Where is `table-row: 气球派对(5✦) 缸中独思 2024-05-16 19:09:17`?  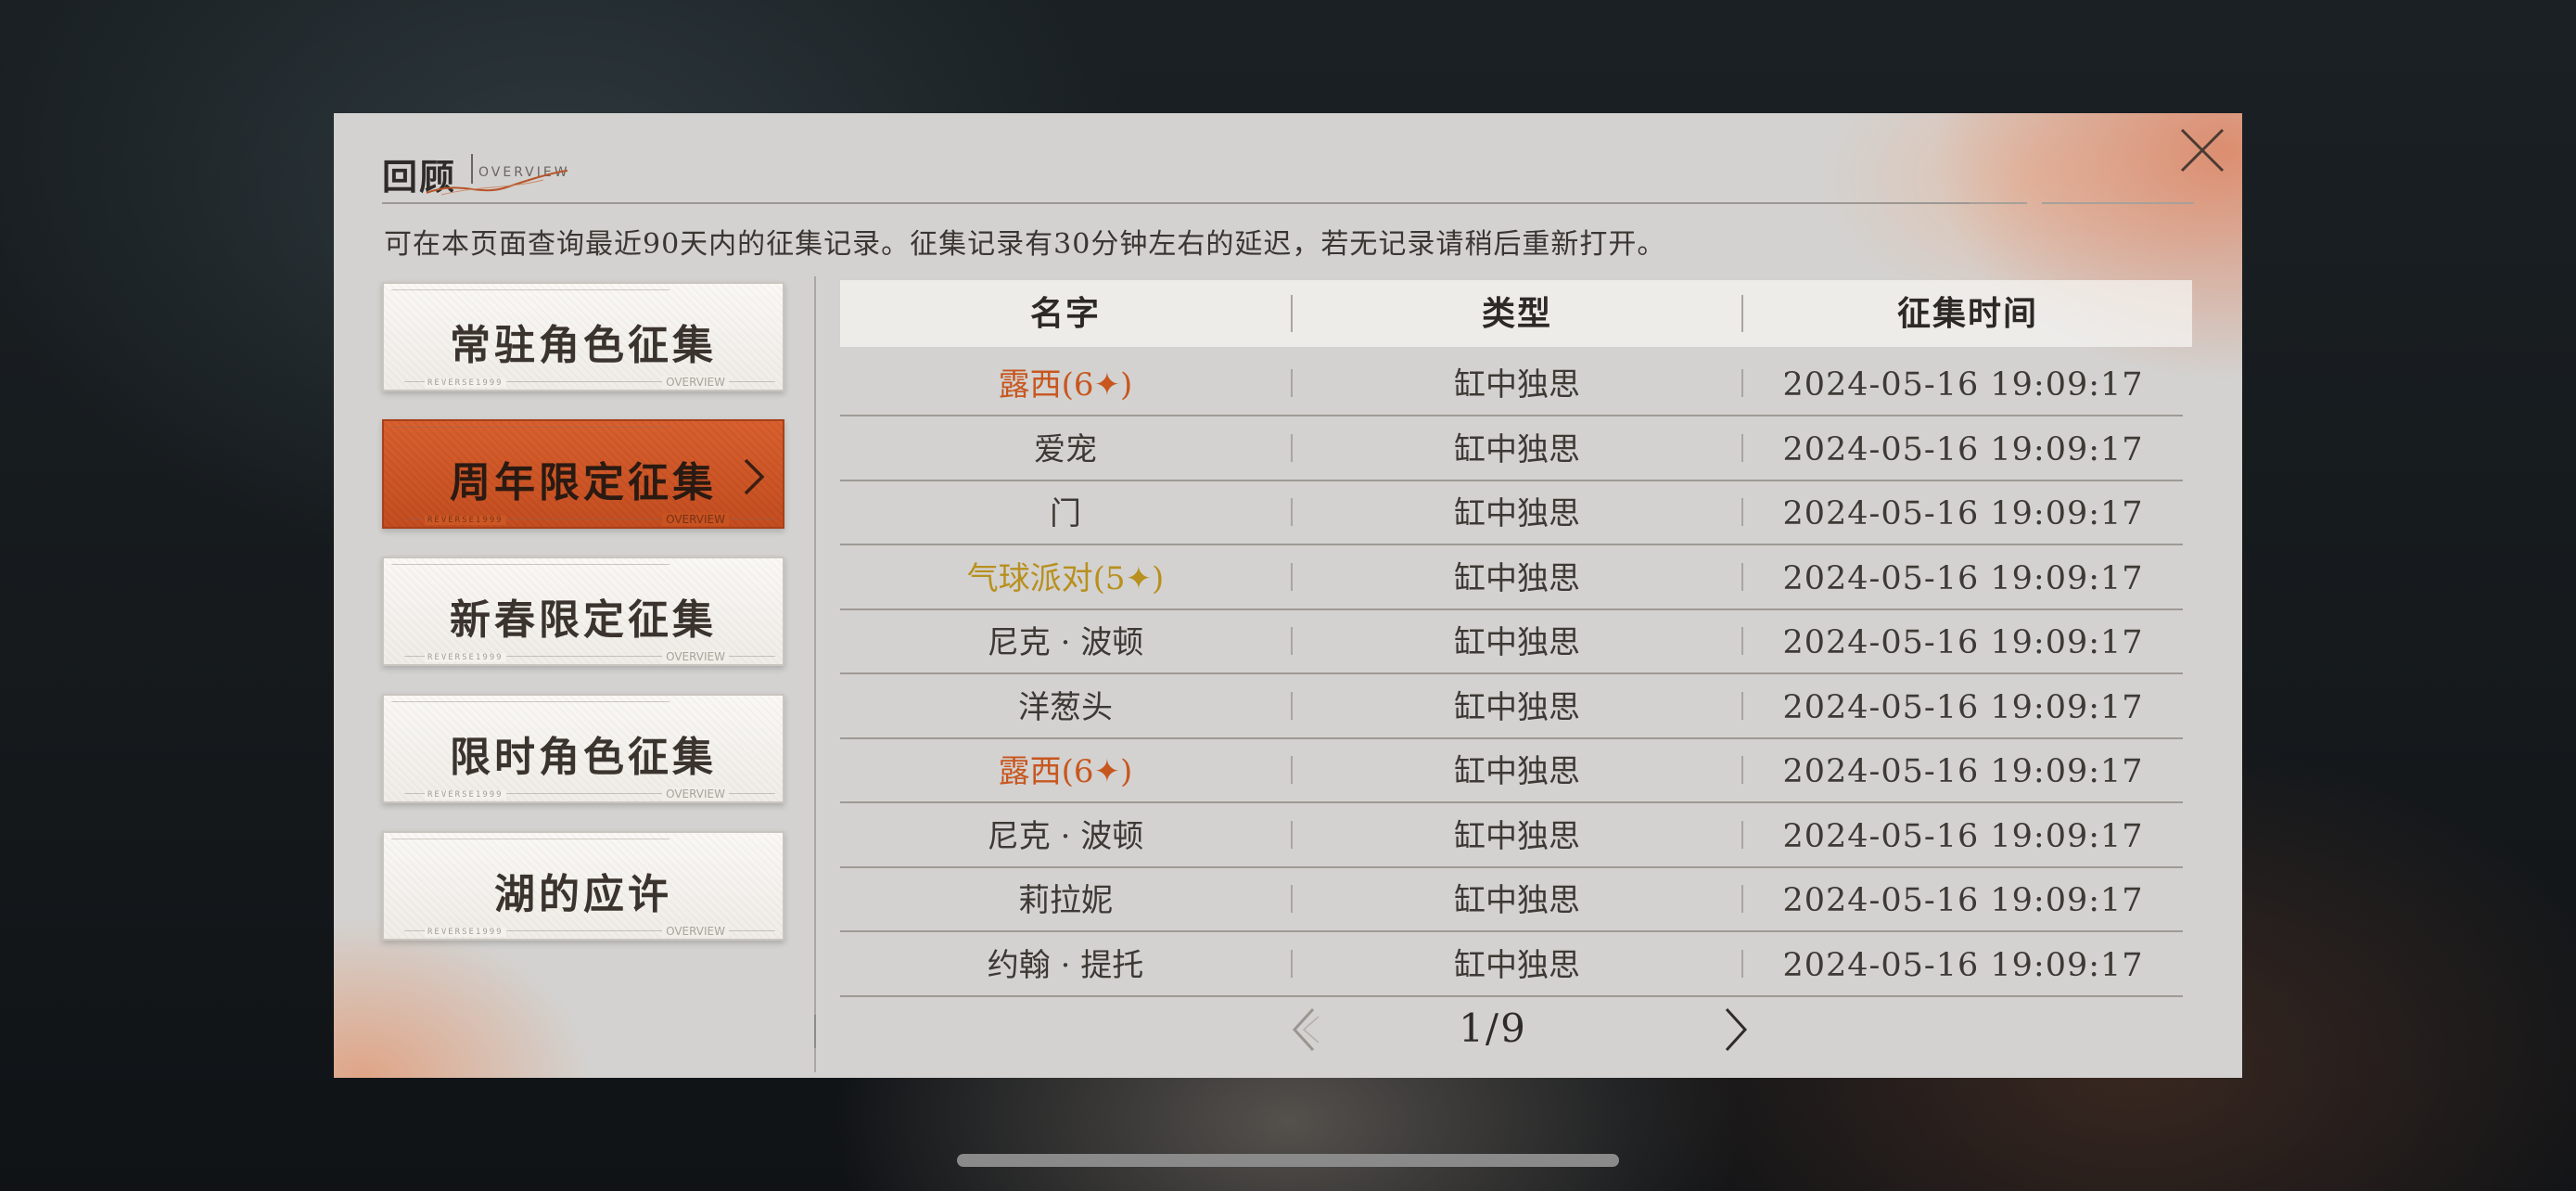 table-row: 气球派对(5✦) 缸中独思 2024-05-16 19:09:17 is located at coordinates (1511, 577).